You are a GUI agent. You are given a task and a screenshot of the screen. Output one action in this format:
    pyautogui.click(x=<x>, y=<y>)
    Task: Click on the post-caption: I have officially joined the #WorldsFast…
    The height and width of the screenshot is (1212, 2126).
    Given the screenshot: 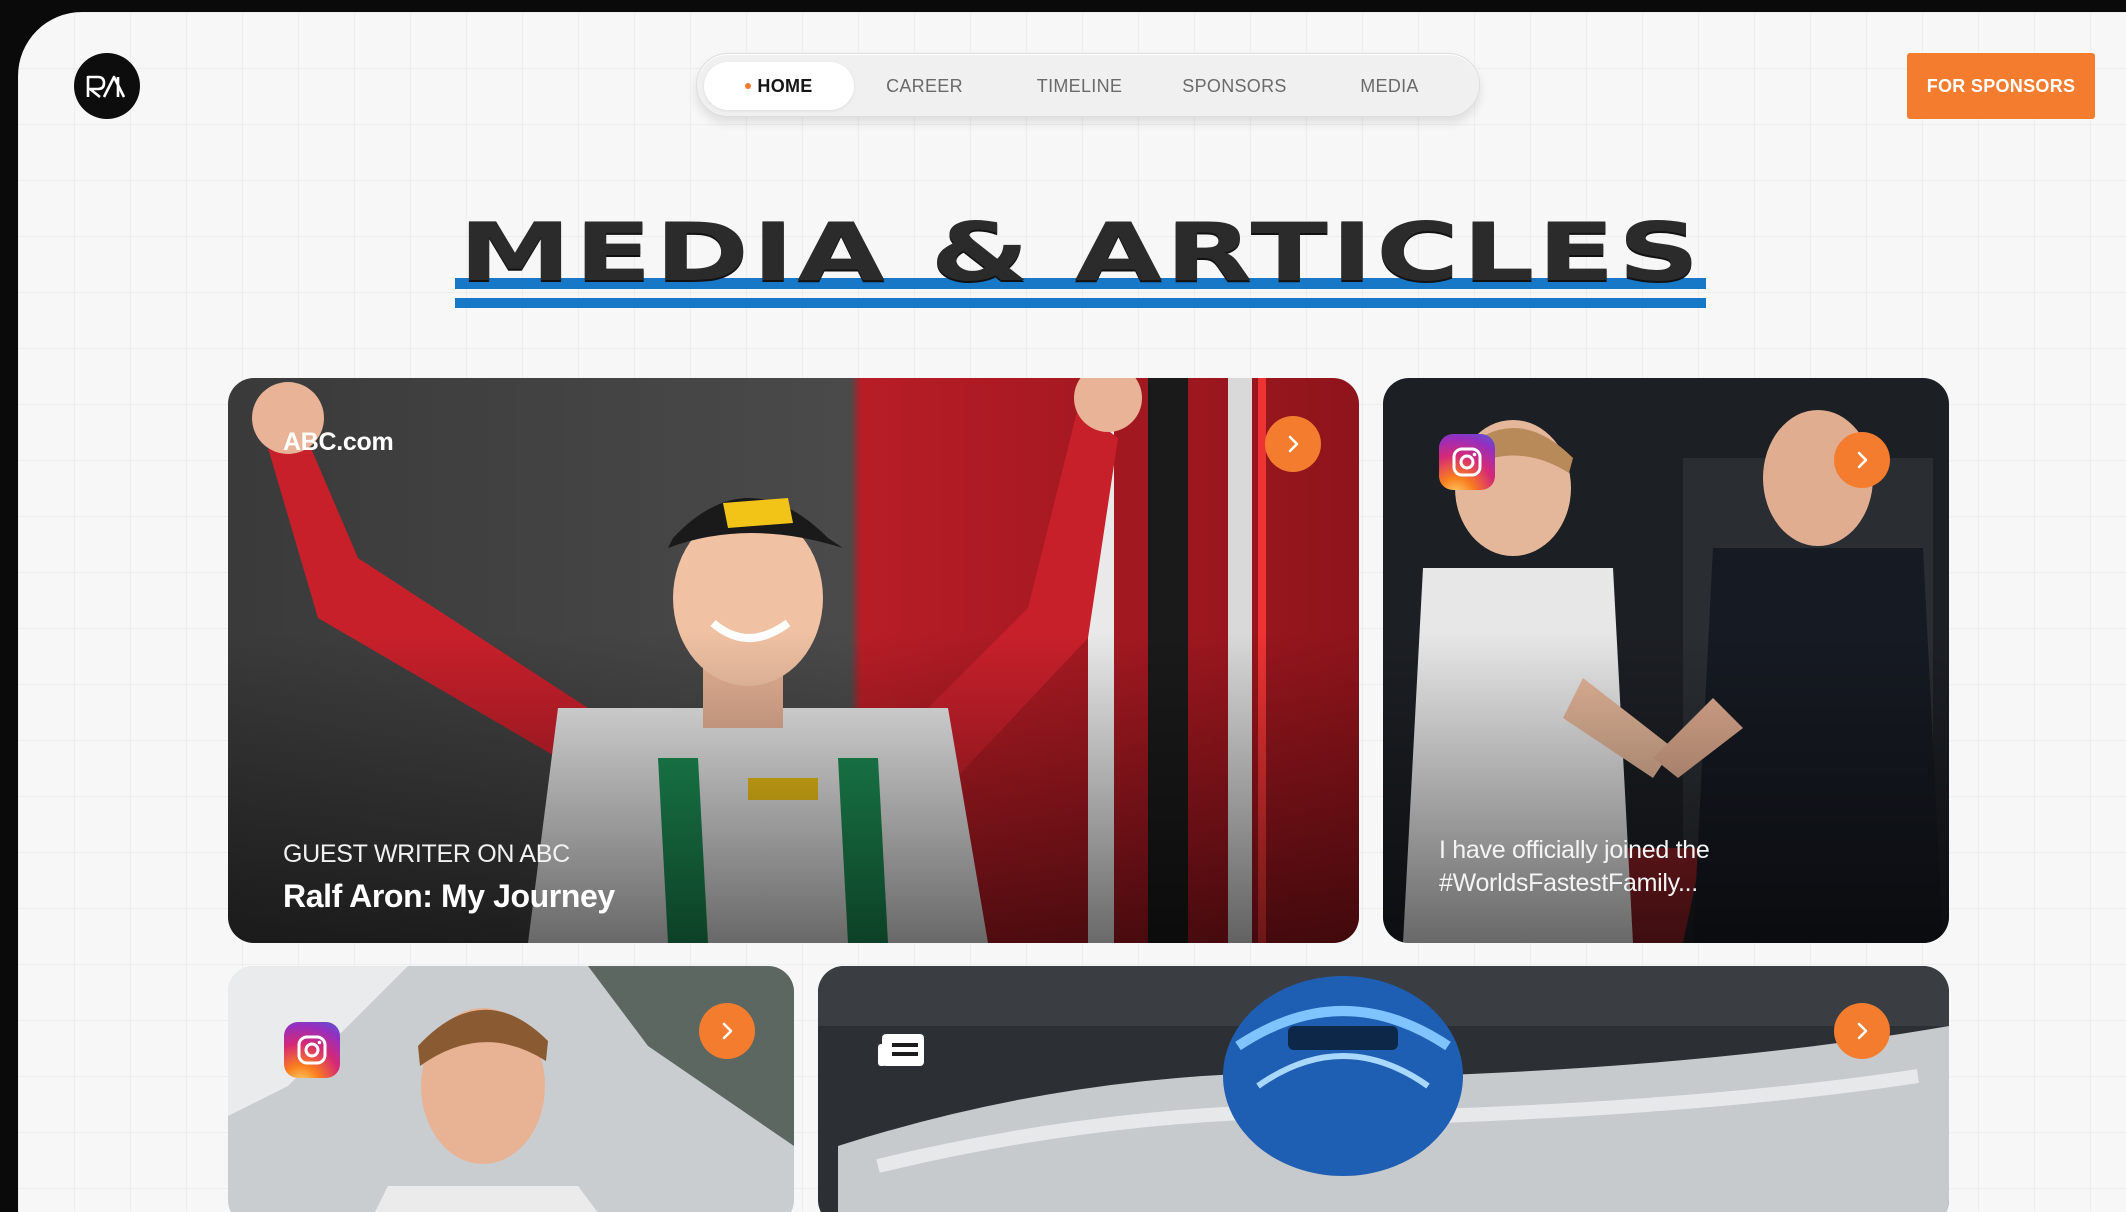 What is the action you would take?
    pyautogui.click(x=1574, y=867)
    